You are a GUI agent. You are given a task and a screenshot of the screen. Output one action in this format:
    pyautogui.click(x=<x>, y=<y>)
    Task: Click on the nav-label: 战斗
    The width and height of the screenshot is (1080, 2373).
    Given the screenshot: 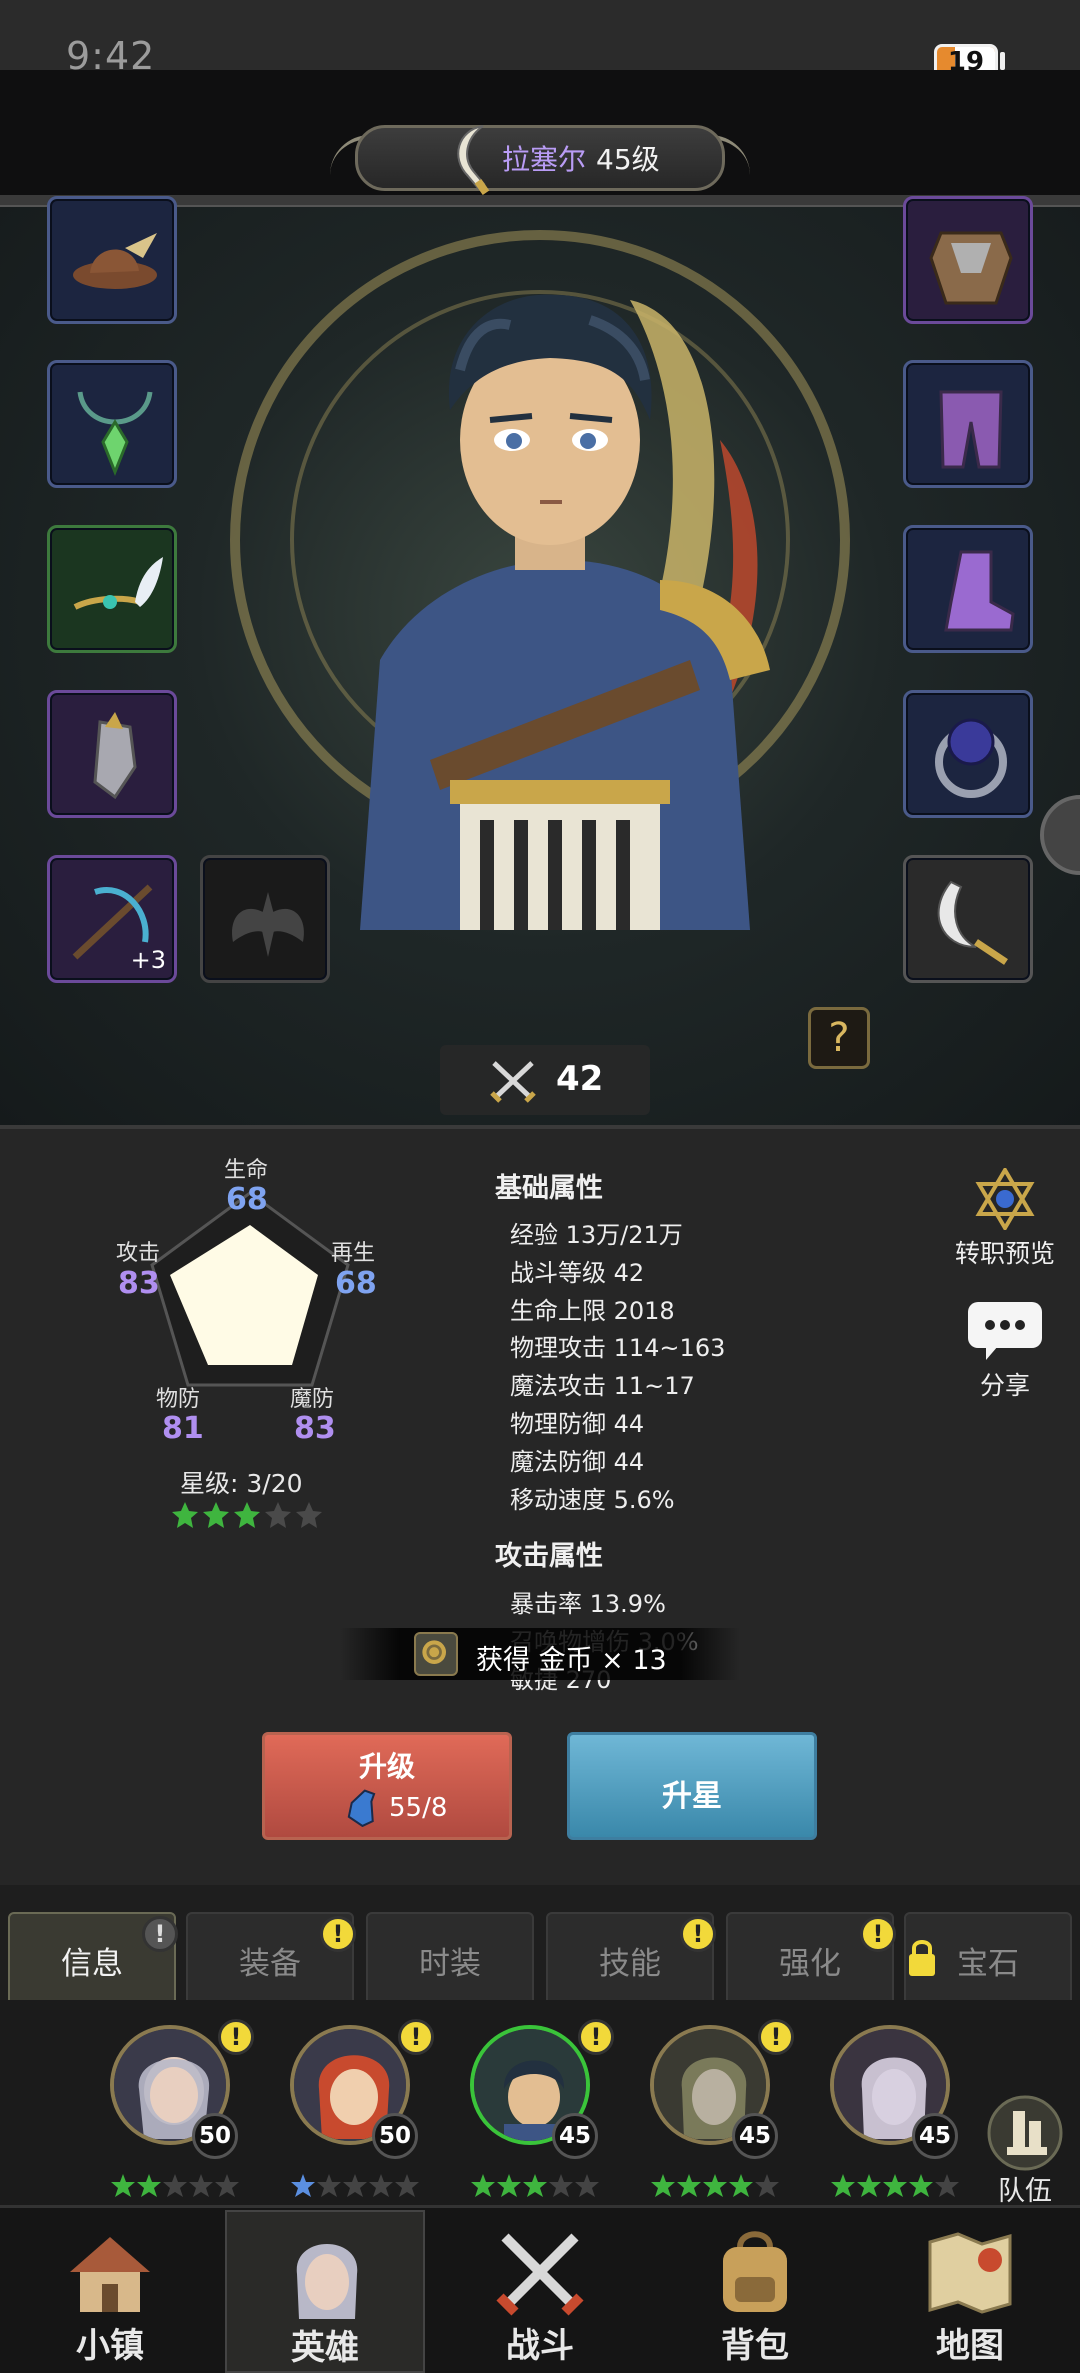 What is the action you would take?
    pyautogui.click(x=540, y=2346)
    